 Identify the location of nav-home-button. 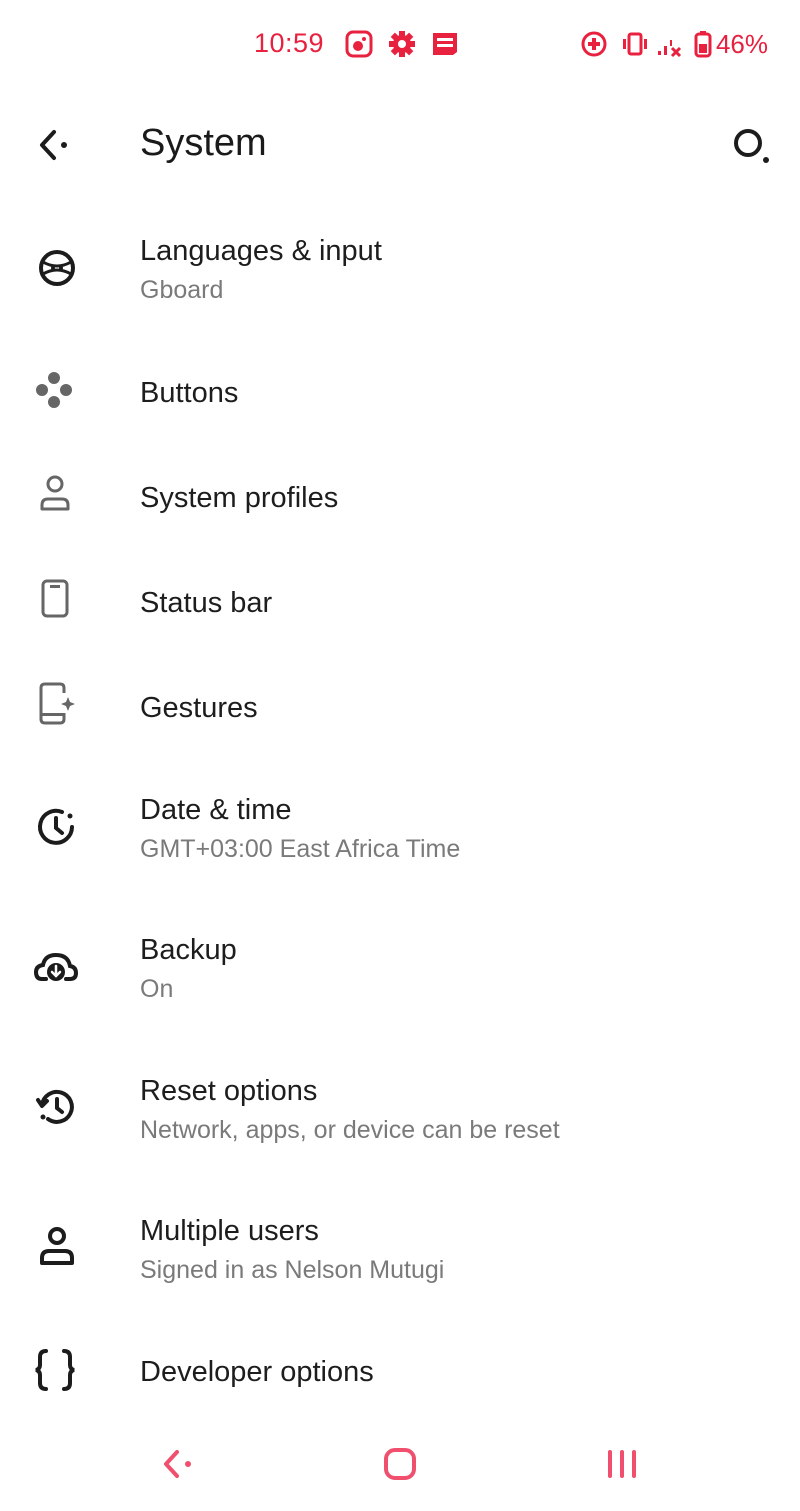
(400, 1464).